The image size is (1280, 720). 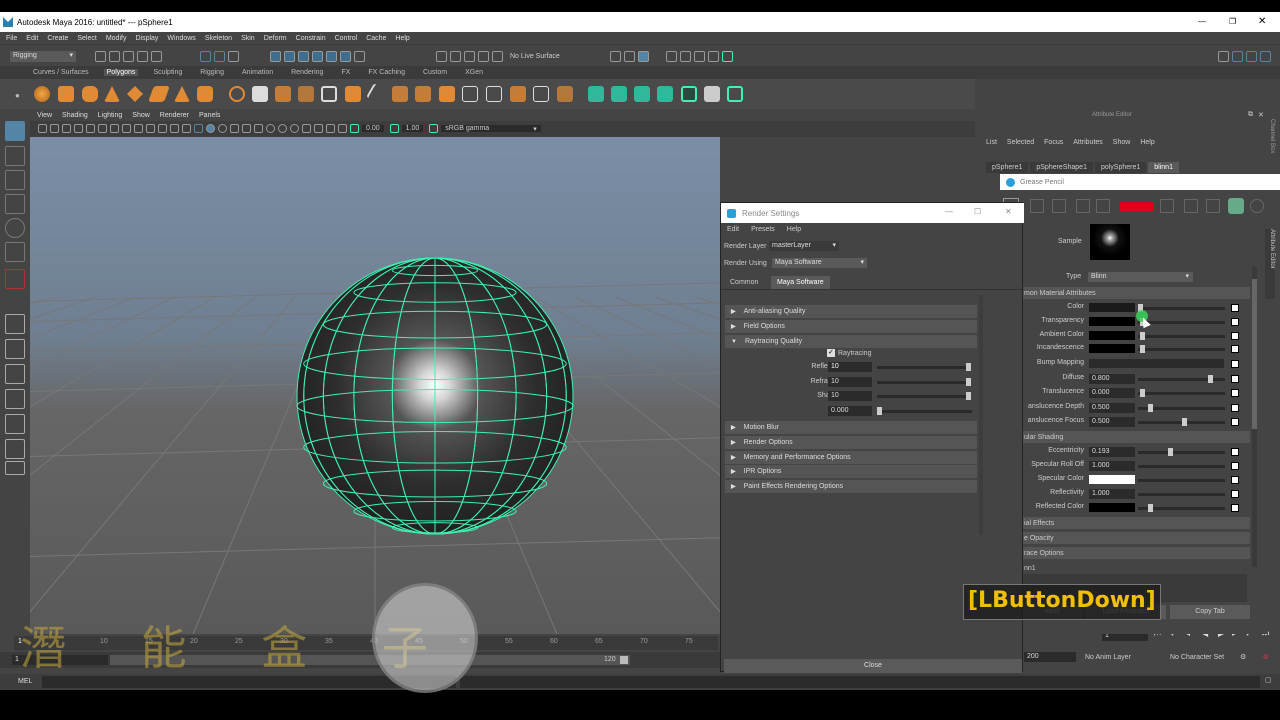 What do you see at coordinates (126, 128) in the screenshot?
I see `film-gate-icon` at bounding box center [126, 128].